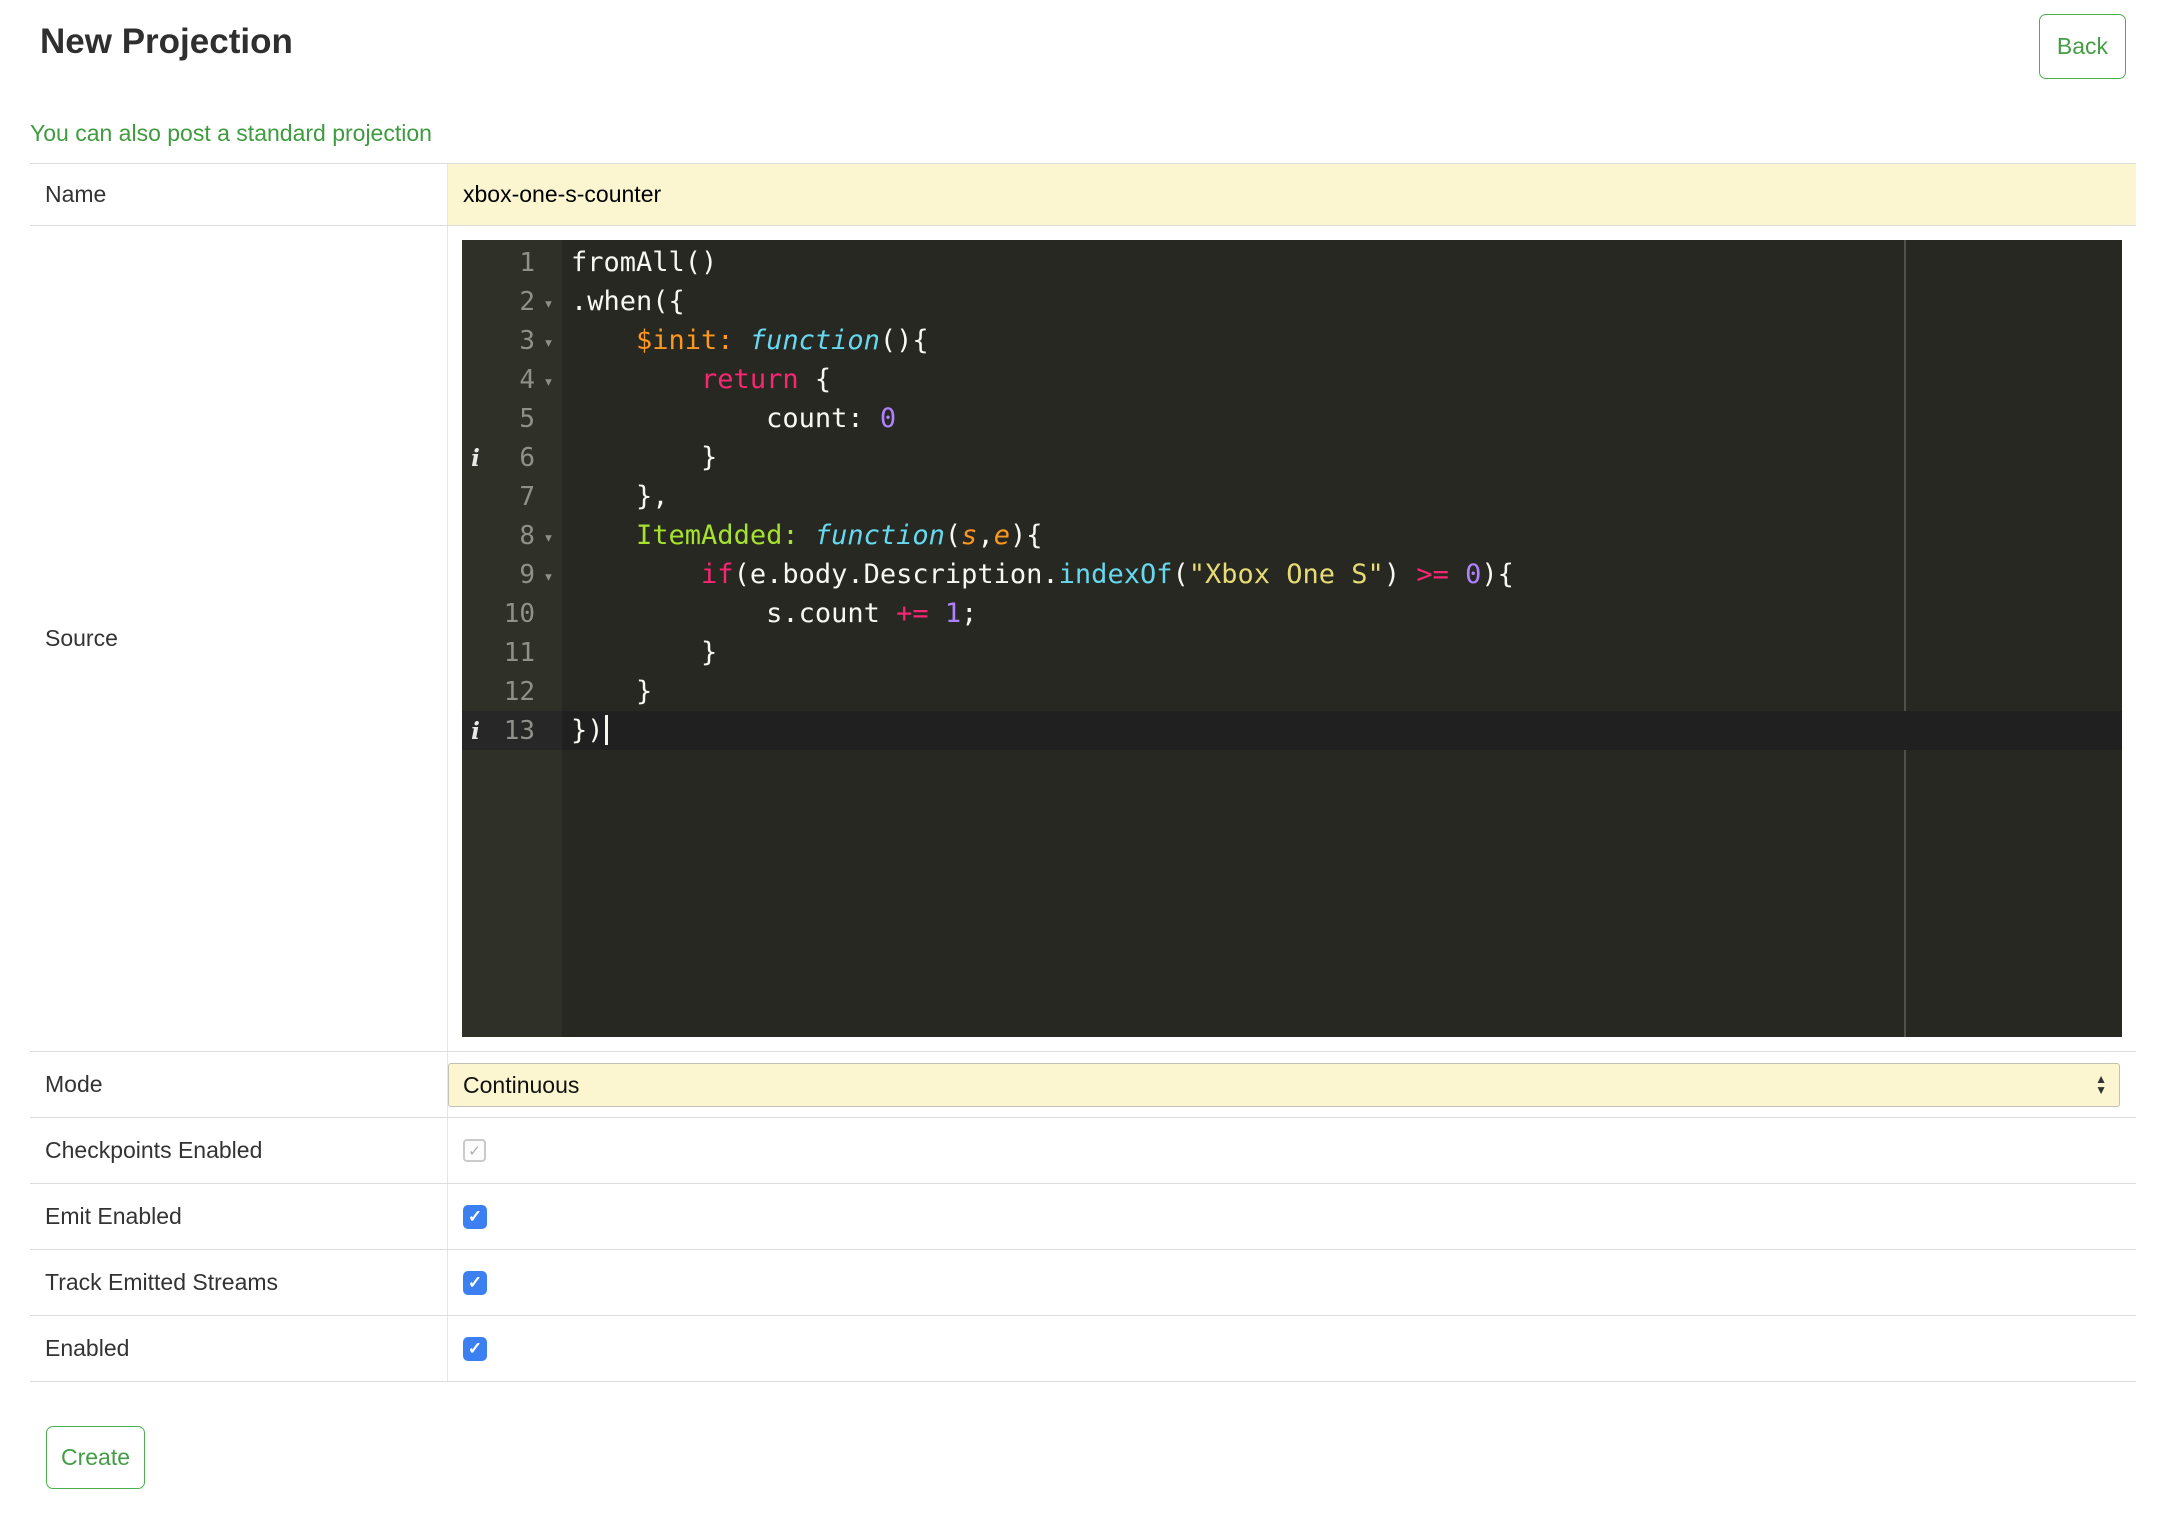  What do you see at coordinates (475, 1348) in the screenshot?
I see `enabled-checkbox` at bounding box center [475, 1348].